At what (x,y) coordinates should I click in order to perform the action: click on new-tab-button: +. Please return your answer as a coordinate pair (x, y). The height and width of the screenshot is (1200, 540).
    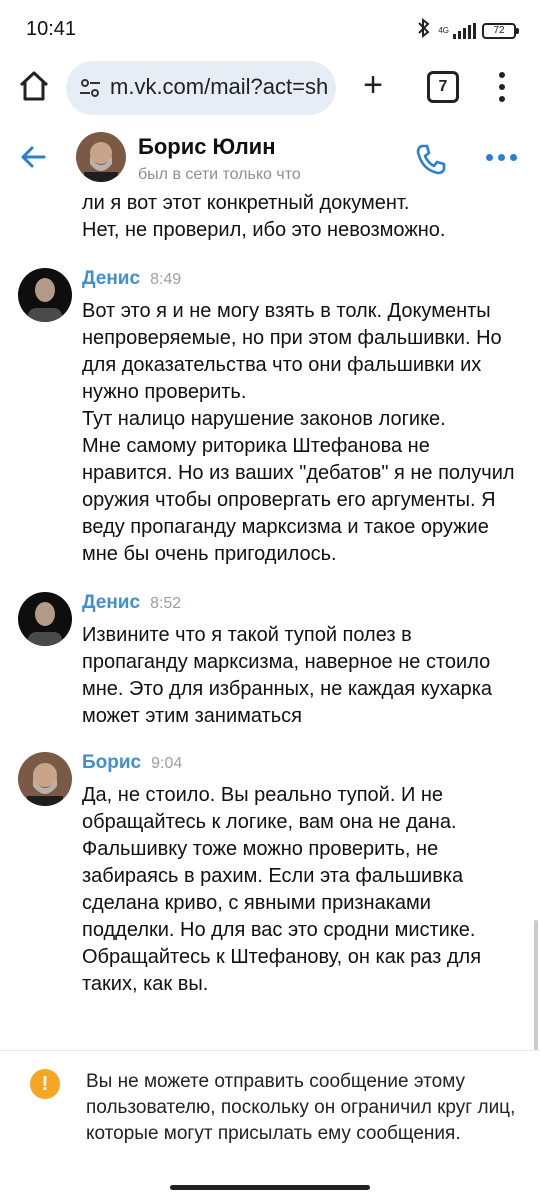
    Looking at the image, I should click on (373, 85).